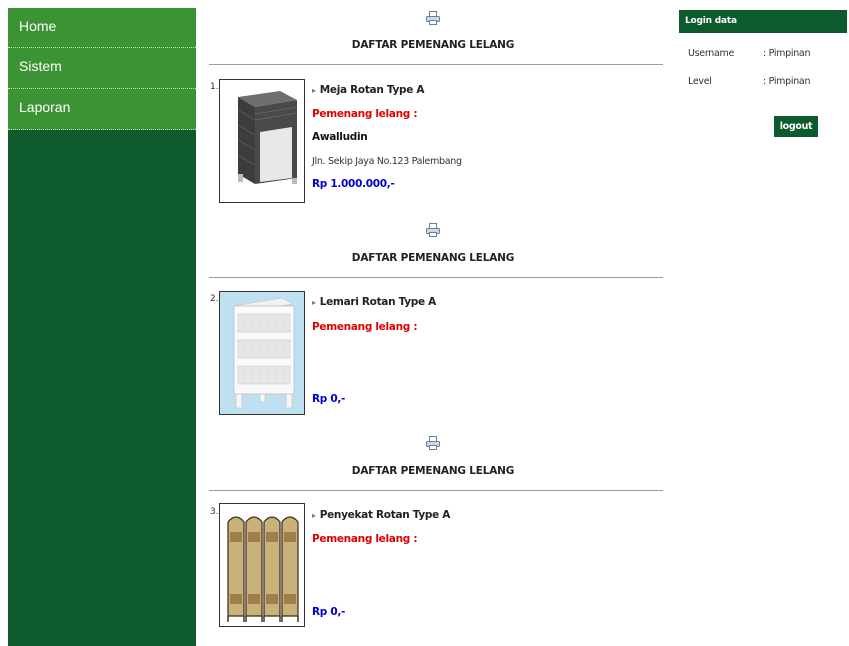 Image resolution: width=849 pixels, height=646 pixels. I want to click on username-value: : Pimpinan, so click(787, 53).